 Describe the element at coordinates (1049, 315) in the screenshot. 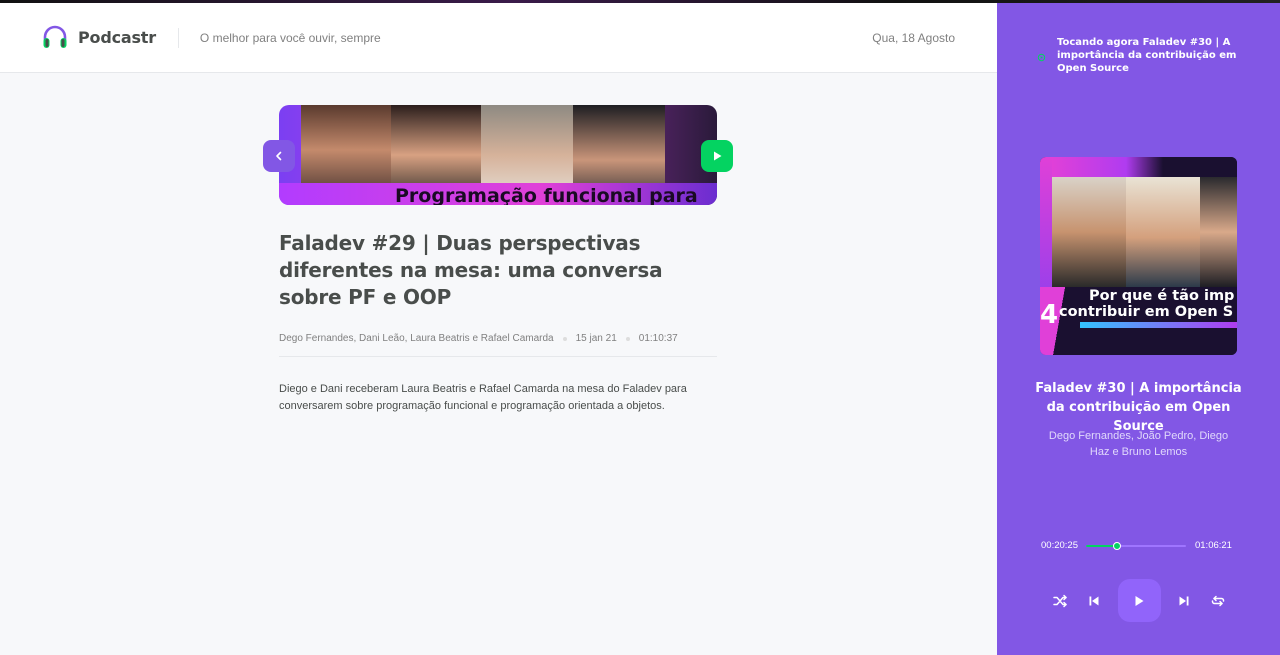

I see `cover-number: 4` at that location.